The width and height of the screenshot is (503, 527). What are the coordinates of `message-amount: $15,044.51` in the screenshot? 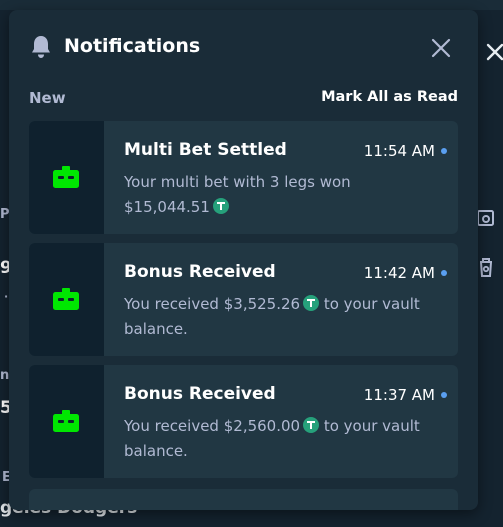 It's located at (167, 206).